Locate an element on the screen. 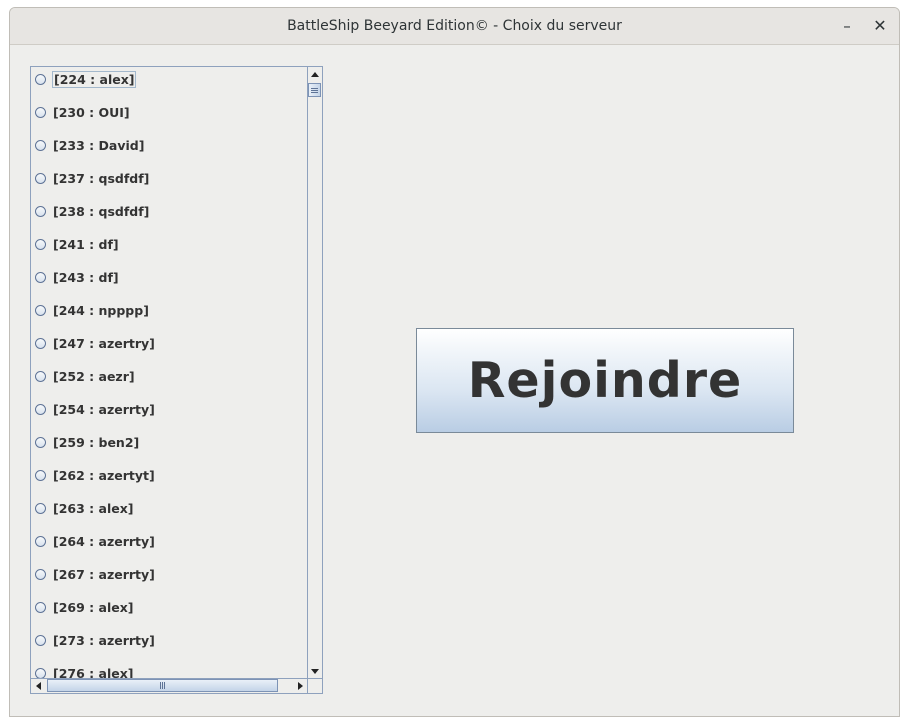 This screenshot has width=910, height=725. join-button-label: Rejoindre is located at coordinates (605, 380).